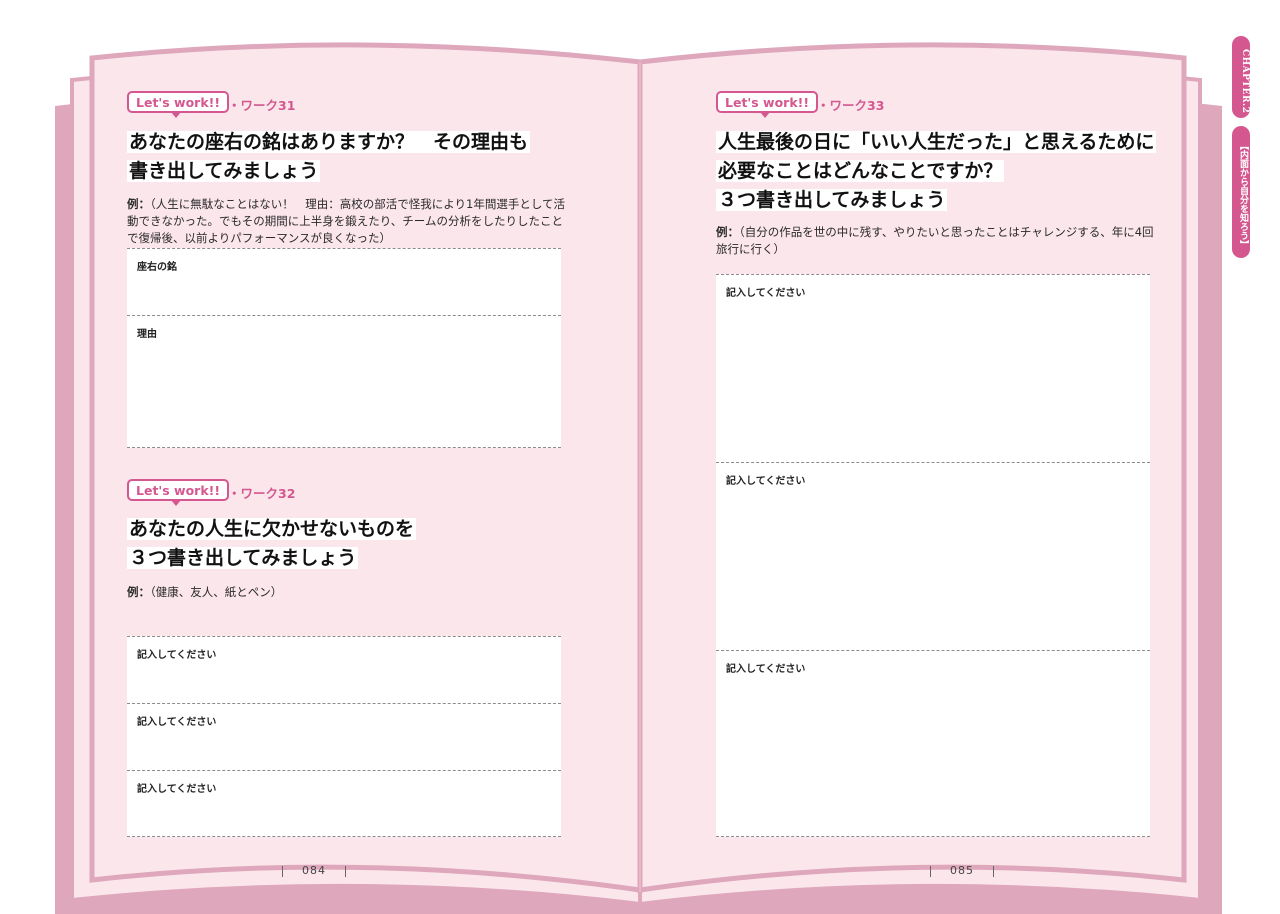 The image size is (1280, 914). Describe the element at coordinates (936, 142) in the screenshot. I see `question-line: 人生最後の日に「いい人生だった」と思えるために` at that location.